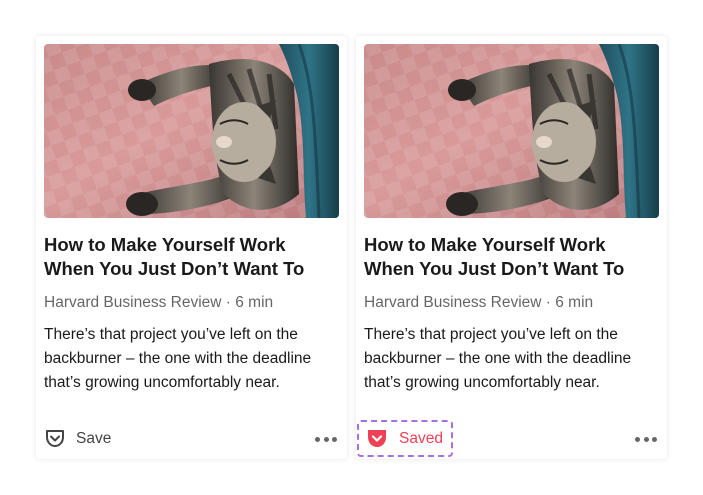 This screenshot has height=495, width=703. I want to click on saved-button: Saved, so click(405, 438).